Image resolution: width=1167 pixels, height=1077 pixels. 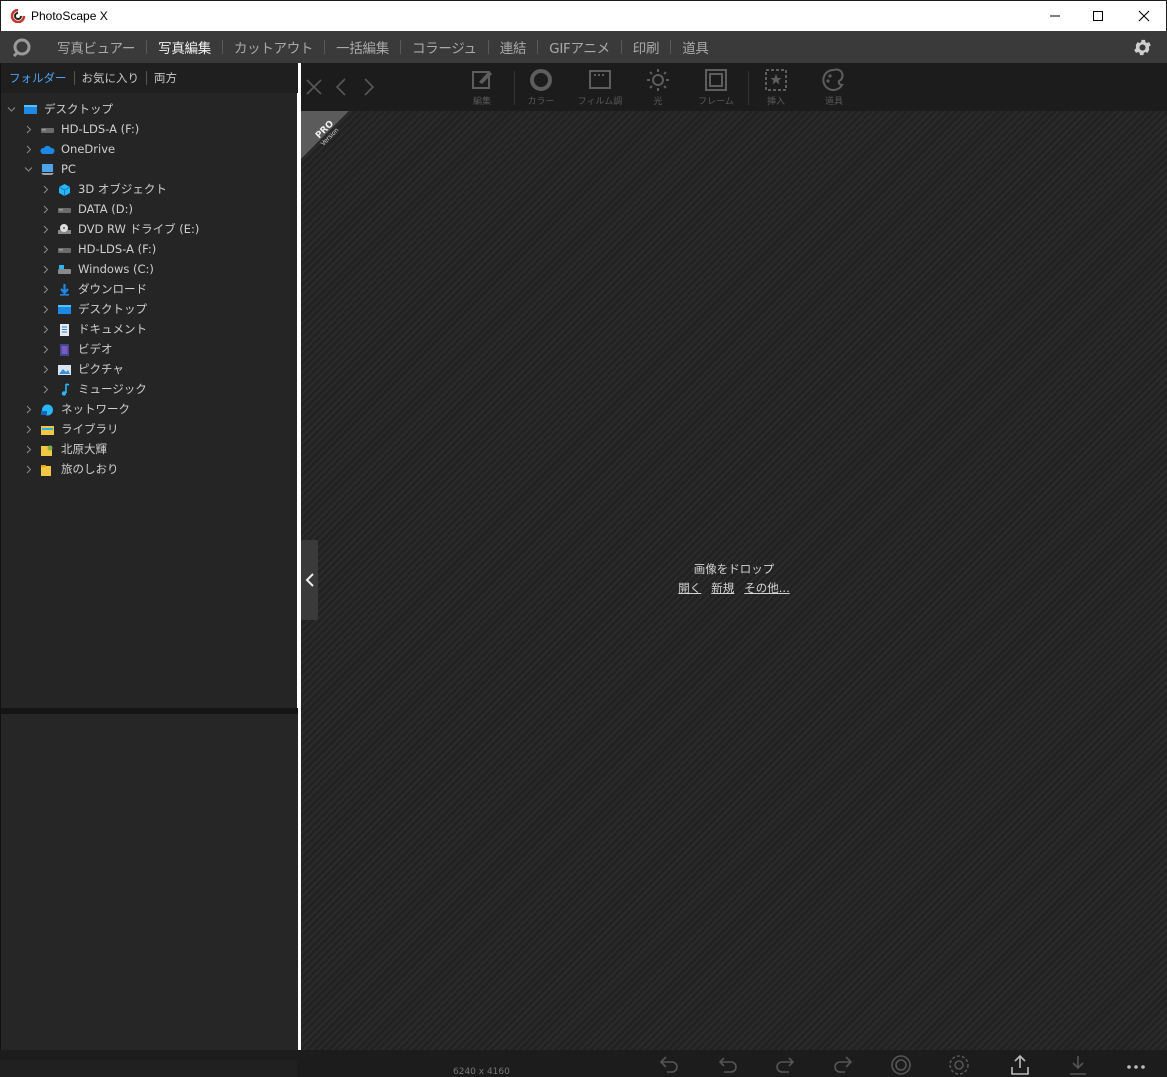 What do you see at coordinates (1078, 1065) in the screenshot?
I see `save-icon` at bounding box center [1078, 1065].